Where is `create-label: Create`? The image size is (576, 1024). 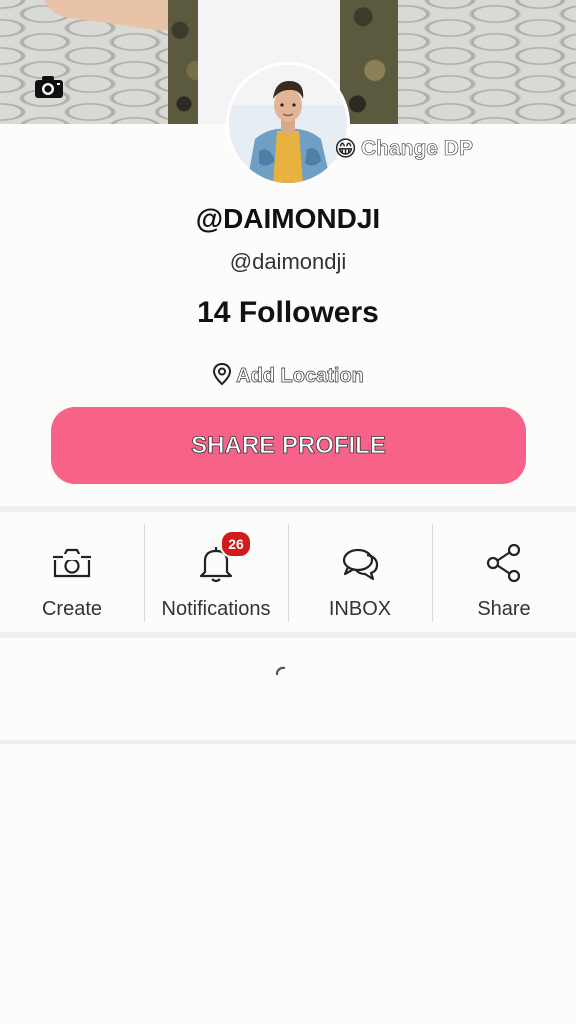
create-label: Create is located at coordinates (72, 609).